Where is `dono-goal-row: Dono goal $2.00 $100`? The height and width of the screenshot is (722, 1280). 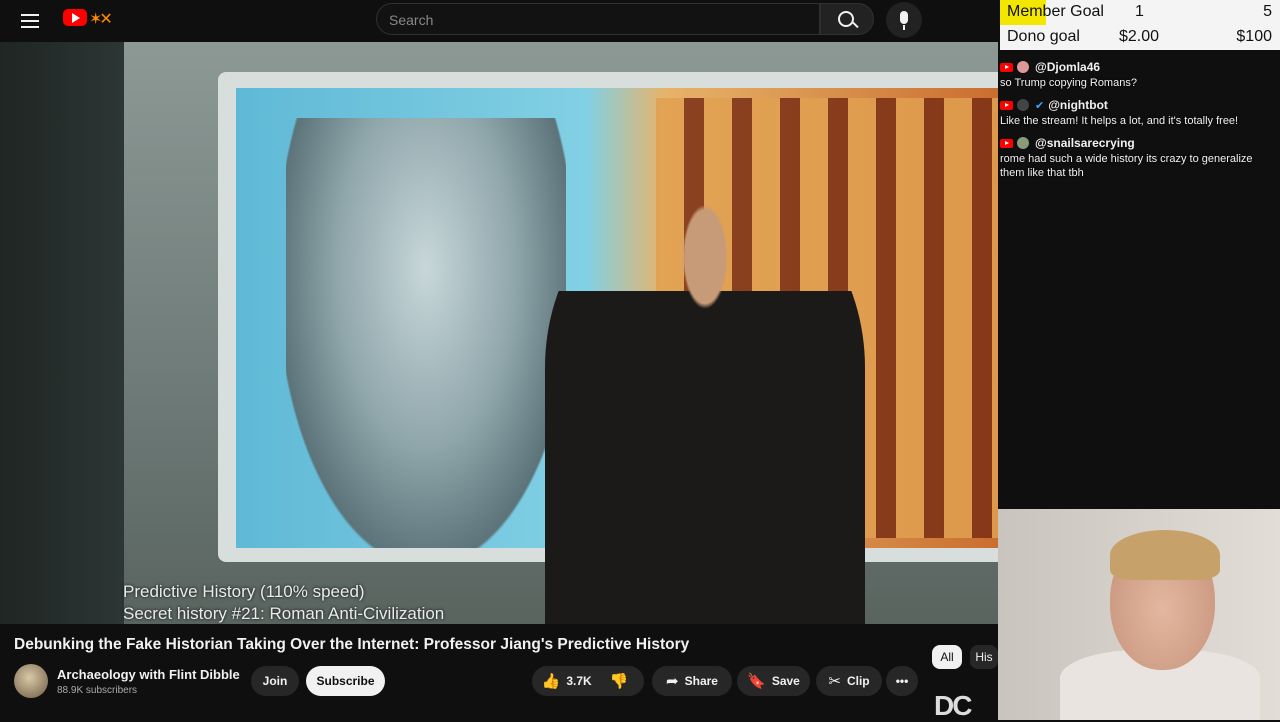 dono-goal-row: Dono goal $2.00 $100 is located at coordinates (1140, 37).